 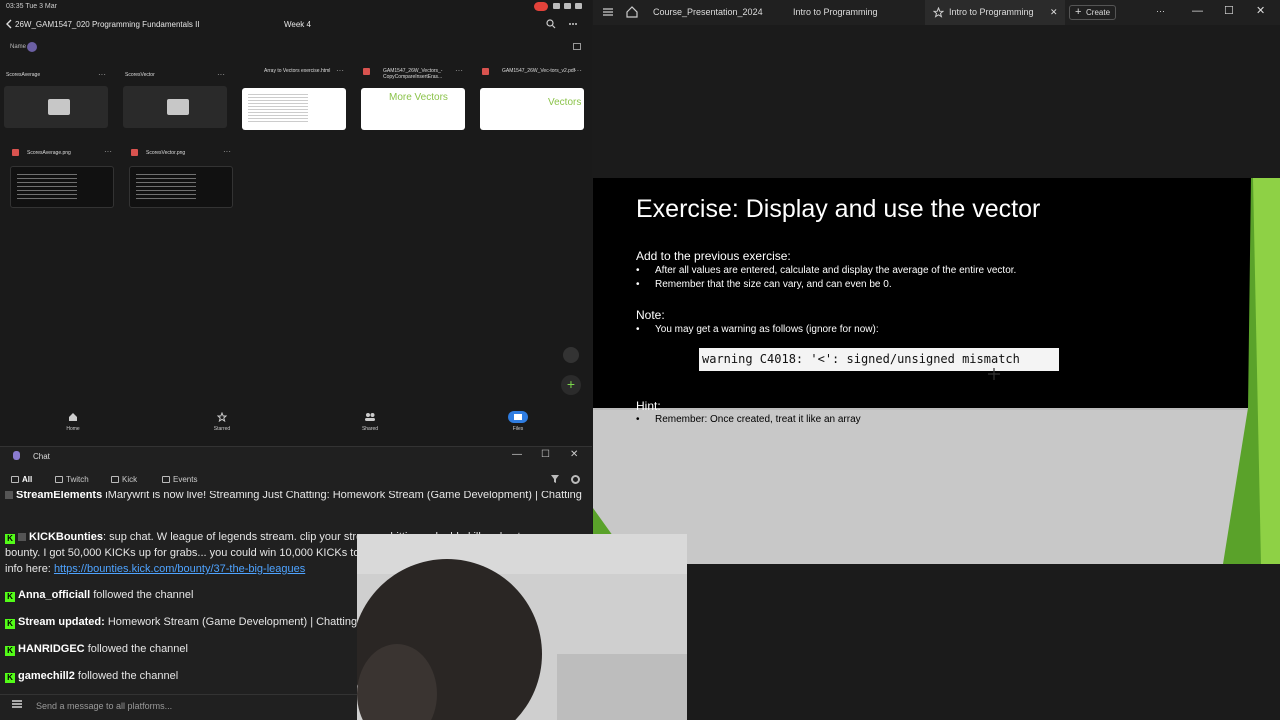 I want to click on chat-username: StreamElements, so click(x=59, y=496).